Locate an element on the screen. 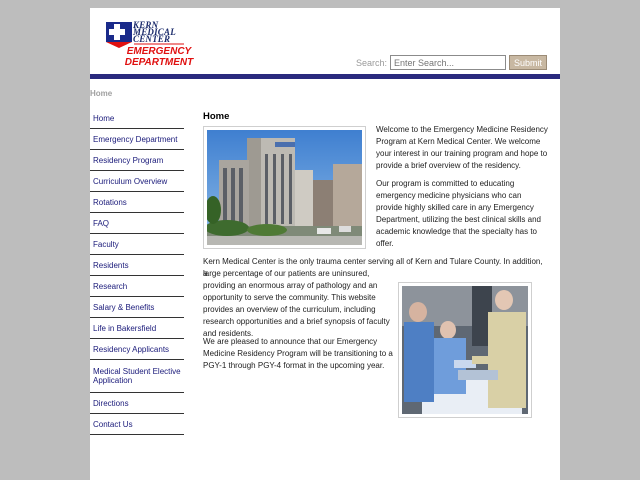  sidebar-item-medical-student-elective-application: Medical Student Elective Application is located at coordinates (137, 376).